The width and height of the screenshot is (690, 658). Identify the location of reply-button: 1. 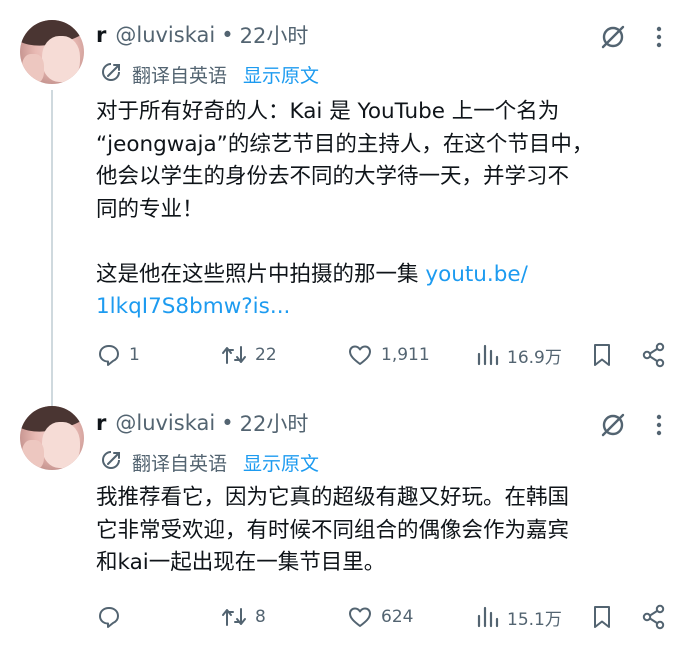
(118, 355).